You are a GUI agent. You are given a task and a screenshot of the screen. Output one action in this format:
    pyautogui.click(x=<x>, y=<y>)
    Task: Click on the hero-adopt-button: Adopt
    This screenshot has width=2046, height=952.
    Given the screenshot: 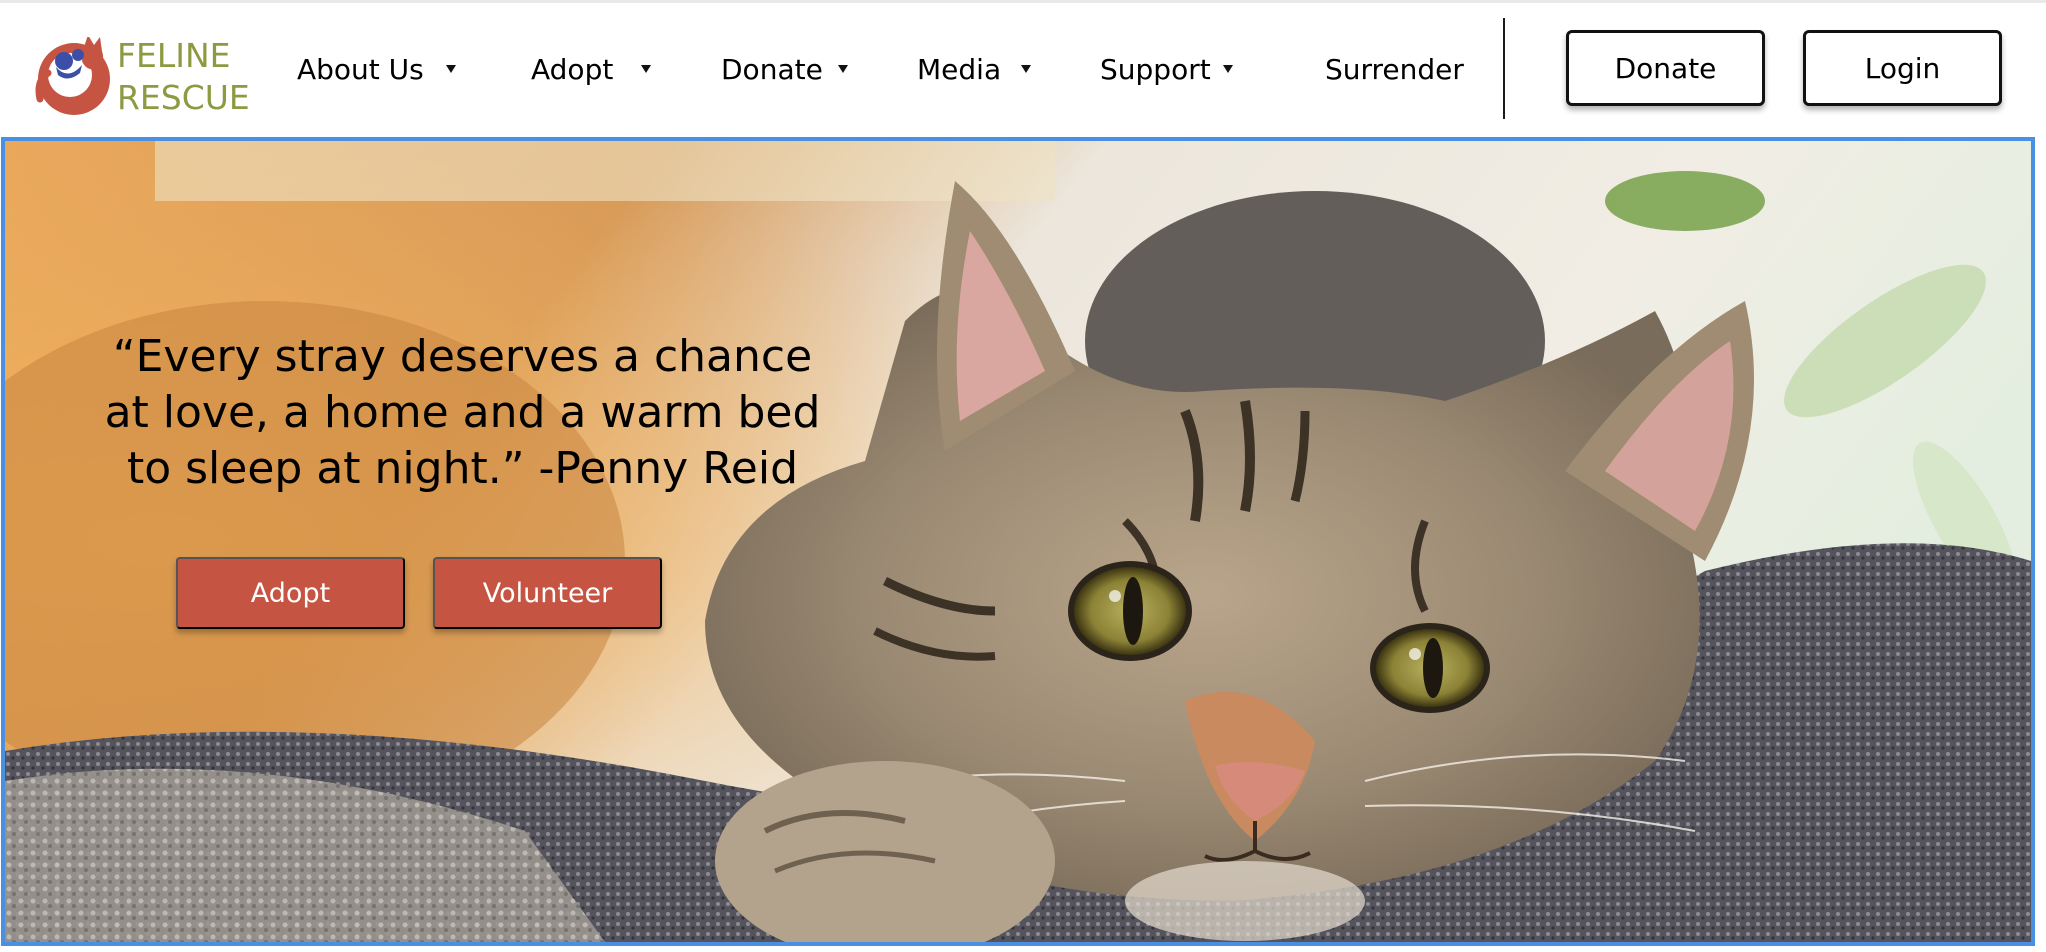 What is the action you would take?
    pyautogui.click(x=290, y=593)
    